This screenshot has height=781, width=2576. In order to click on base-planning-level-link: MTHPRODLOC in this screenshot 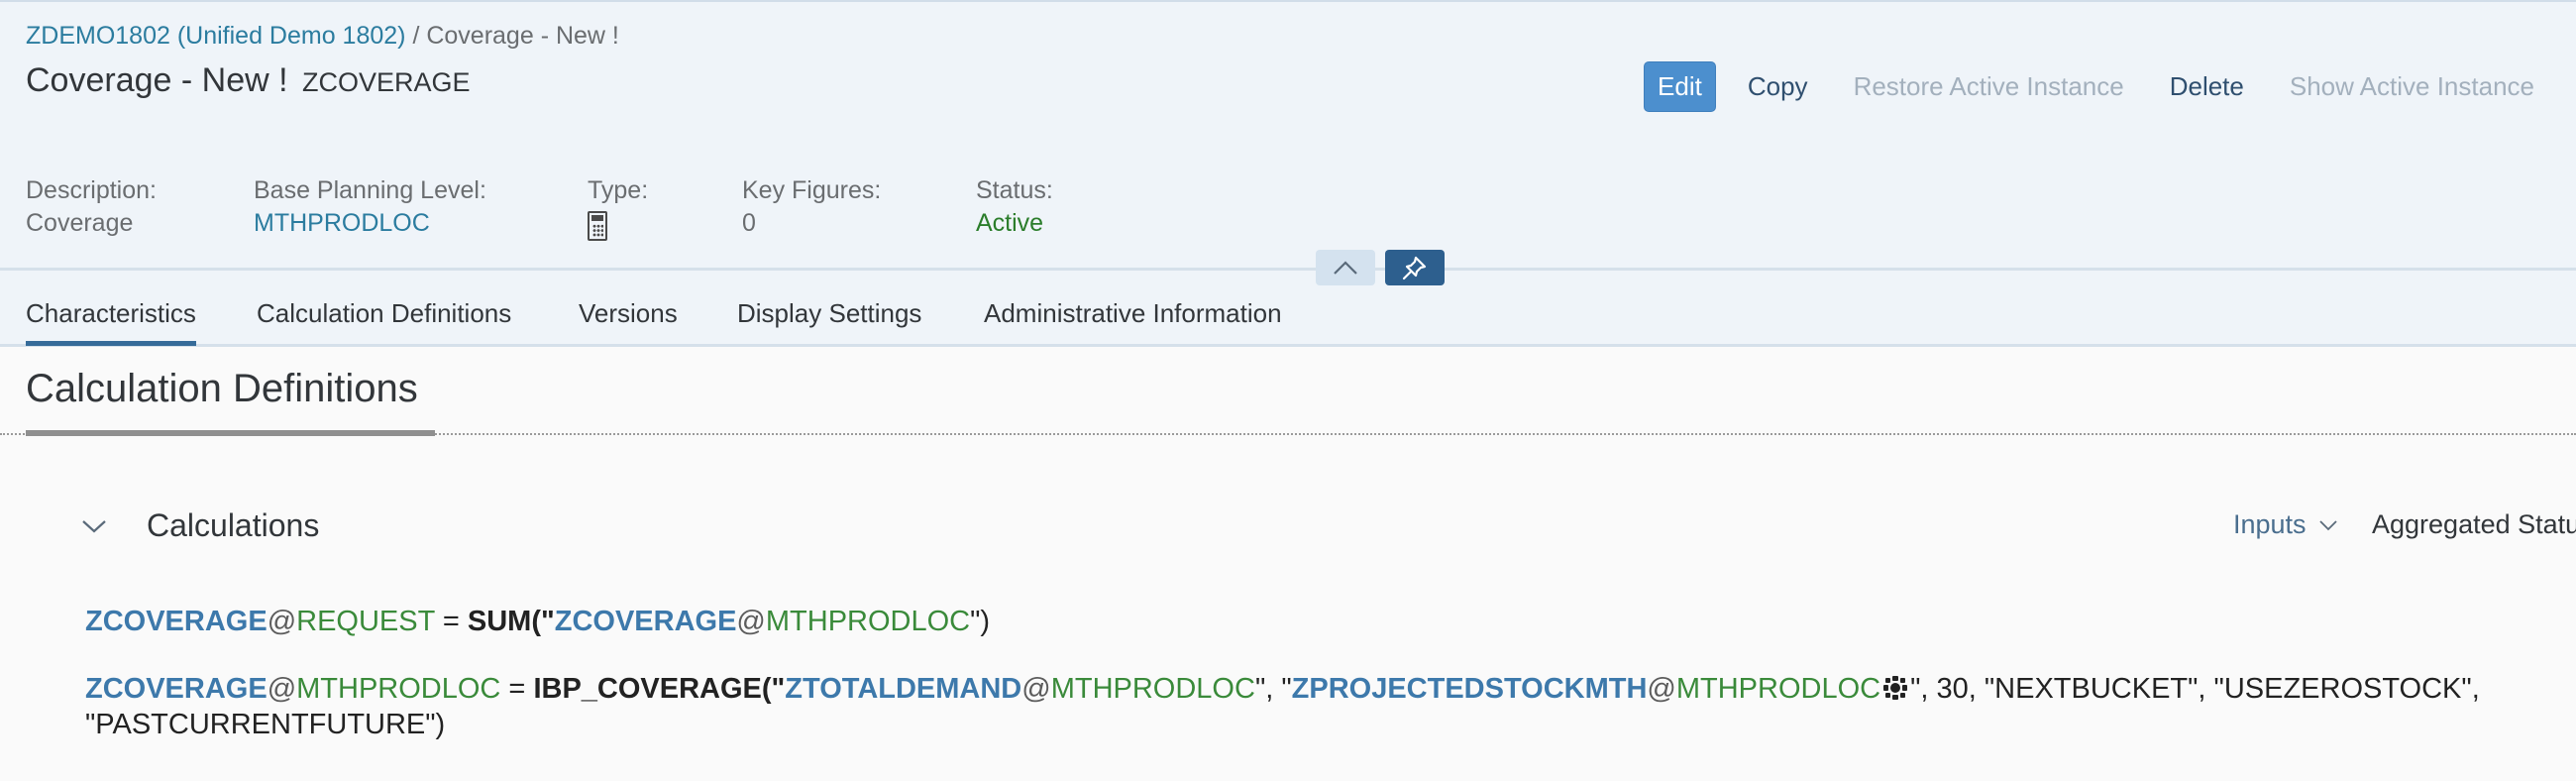, I will do `click(421, 224)`.